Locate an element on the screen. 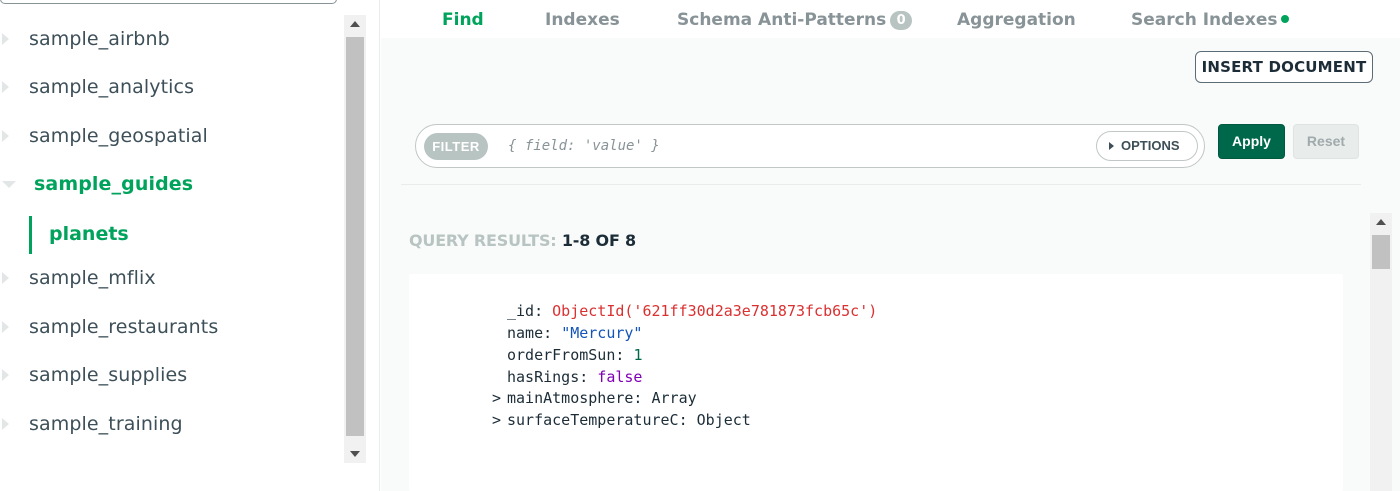 This screenshot has width=1400, height=491. results-scrollbar-thumb is located at coordinates (1381, 252).